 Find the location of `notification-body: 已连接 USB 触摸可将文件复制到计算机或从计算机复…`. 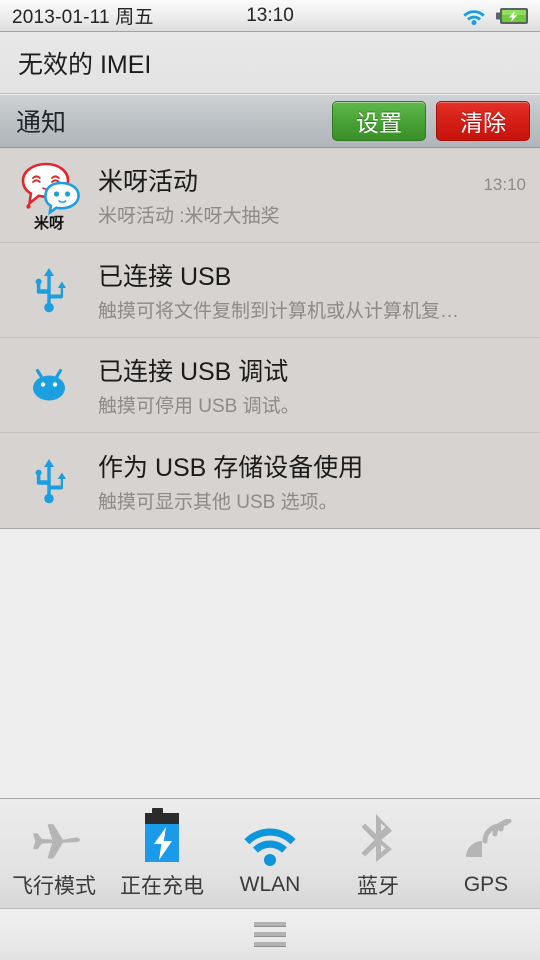

notification-body: 已连接 USB 触摸可将文件复制到计算机或从计算机复… is located at coordinates (312, 290).